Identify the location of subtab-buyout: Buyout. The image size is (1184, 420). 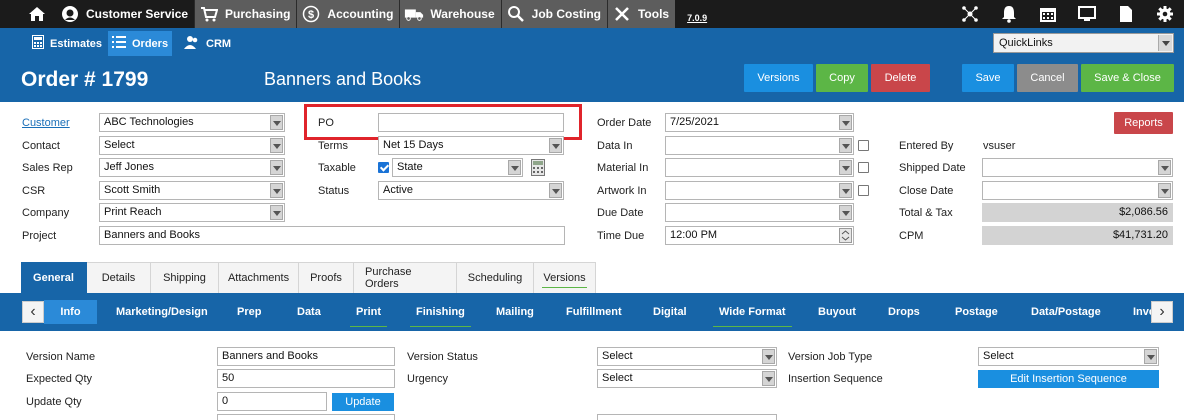
(837, 312).